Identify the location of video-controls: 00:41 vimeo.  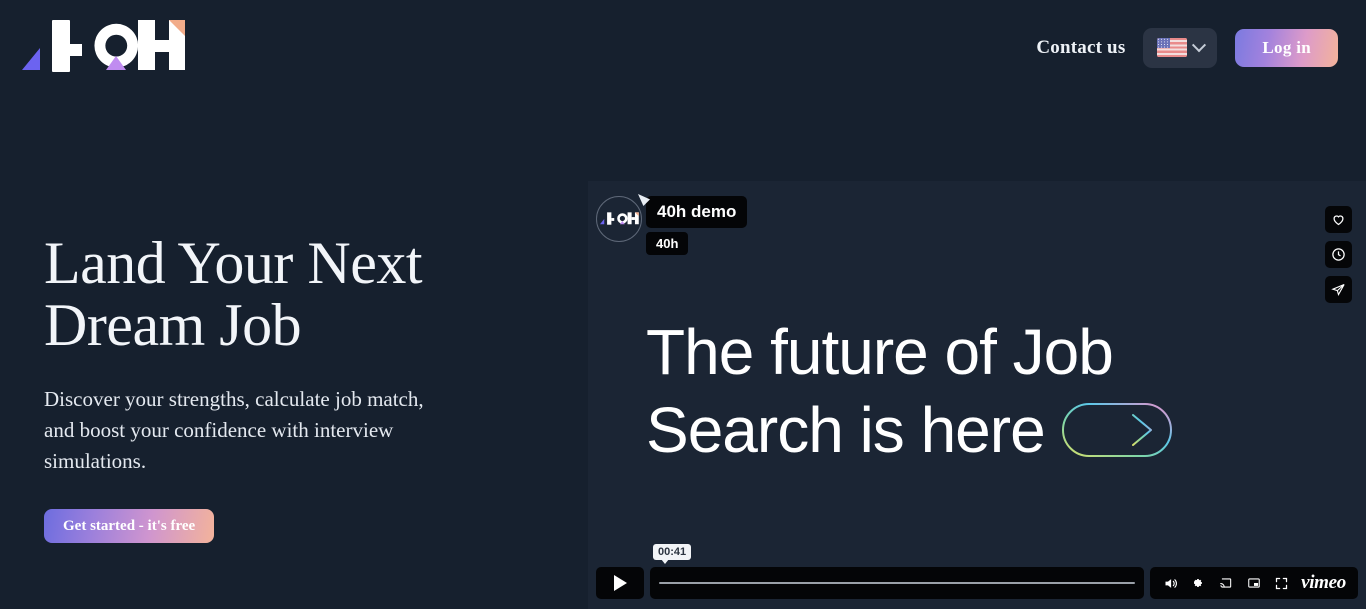
(977, 571).